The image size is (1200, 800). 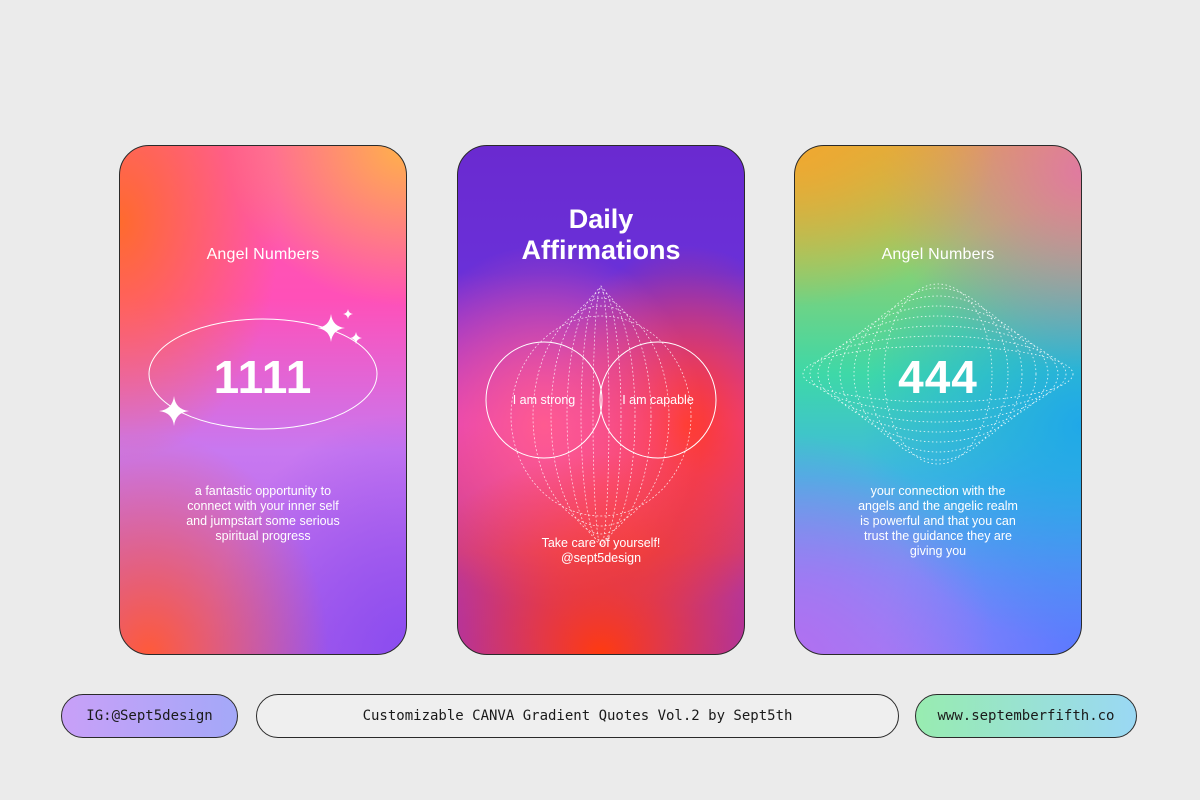 I want to click on description-line: and jumpstart some serious, so click(x=263, y=521).